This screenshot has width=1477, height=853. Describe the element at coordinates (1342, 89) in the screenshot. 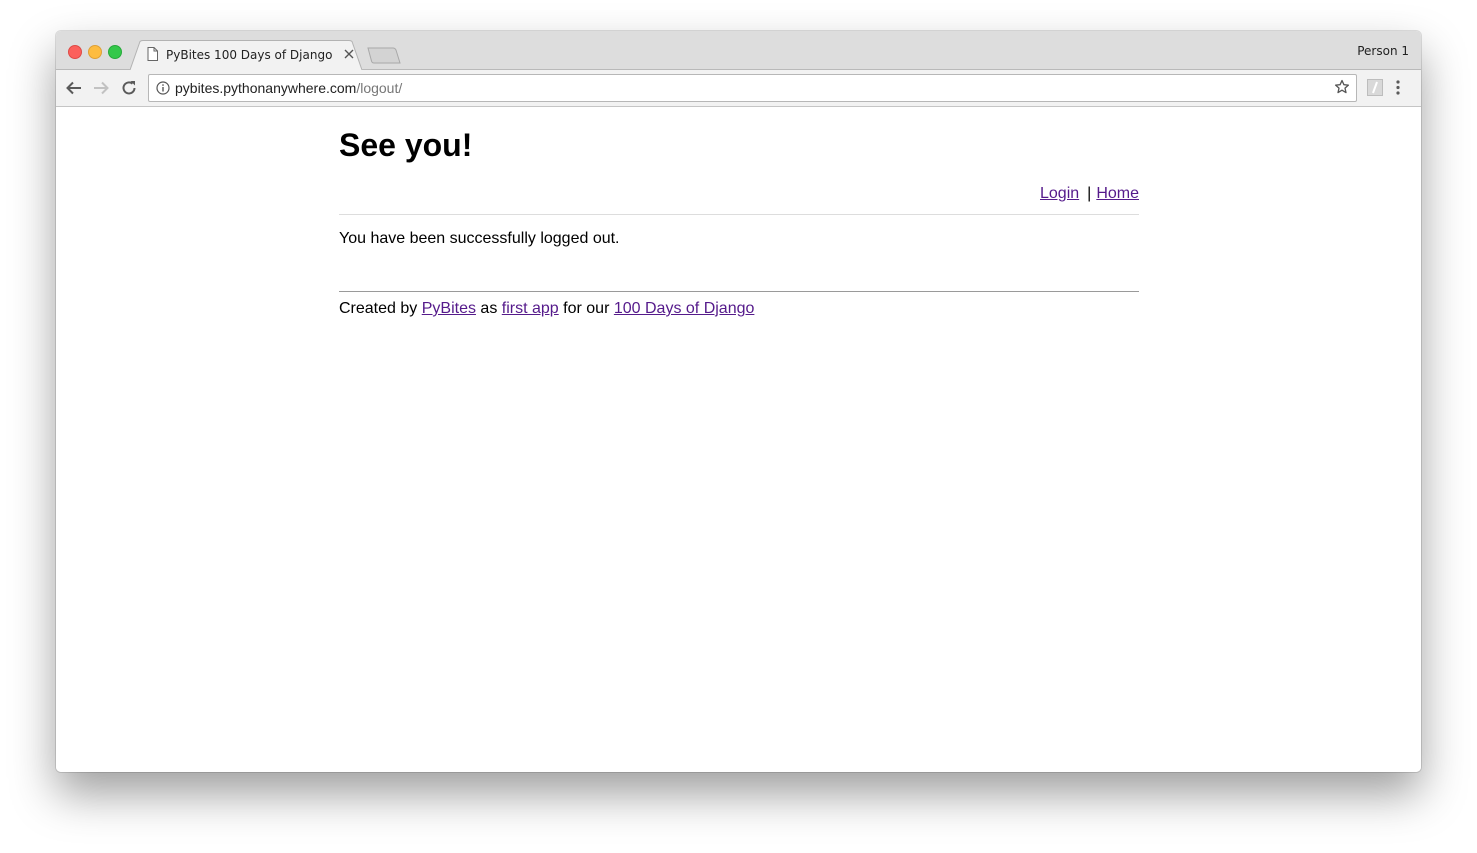

I see `bookmark-star-icon` at that location.